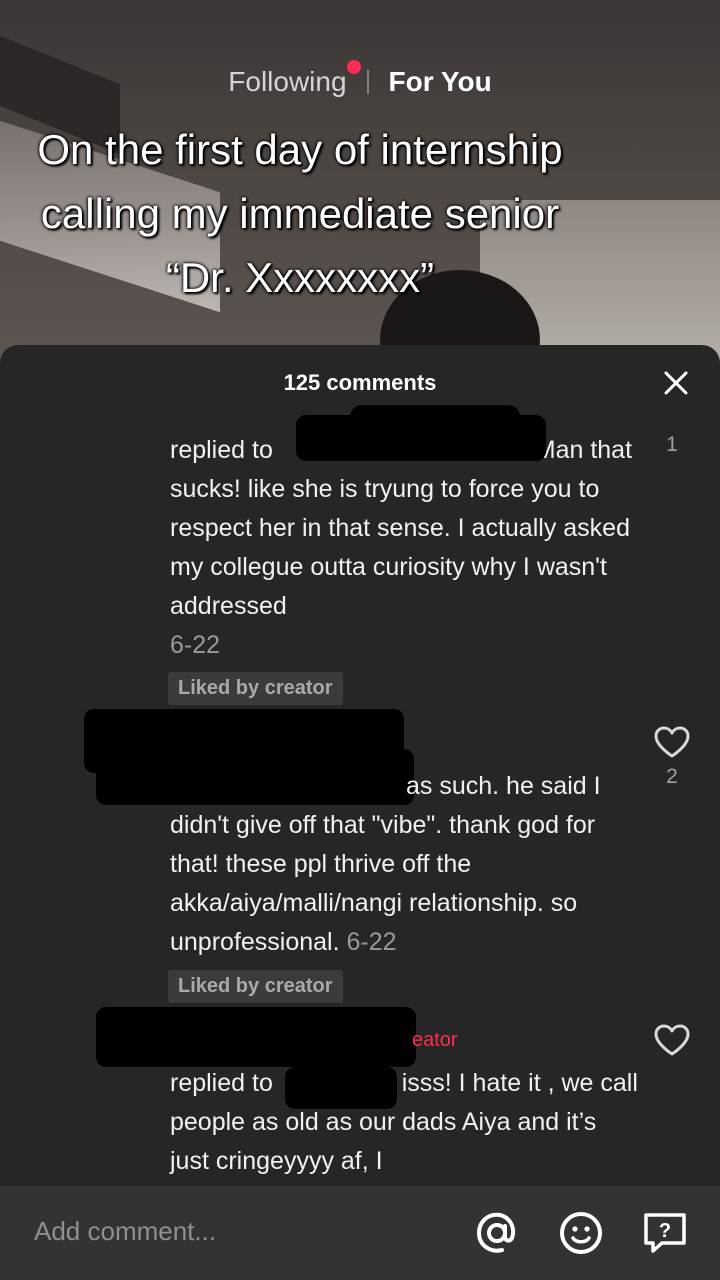  Describe the element at coordinates (435, 1040) in the screenshot. I see `creator-tag: eator` at that location.